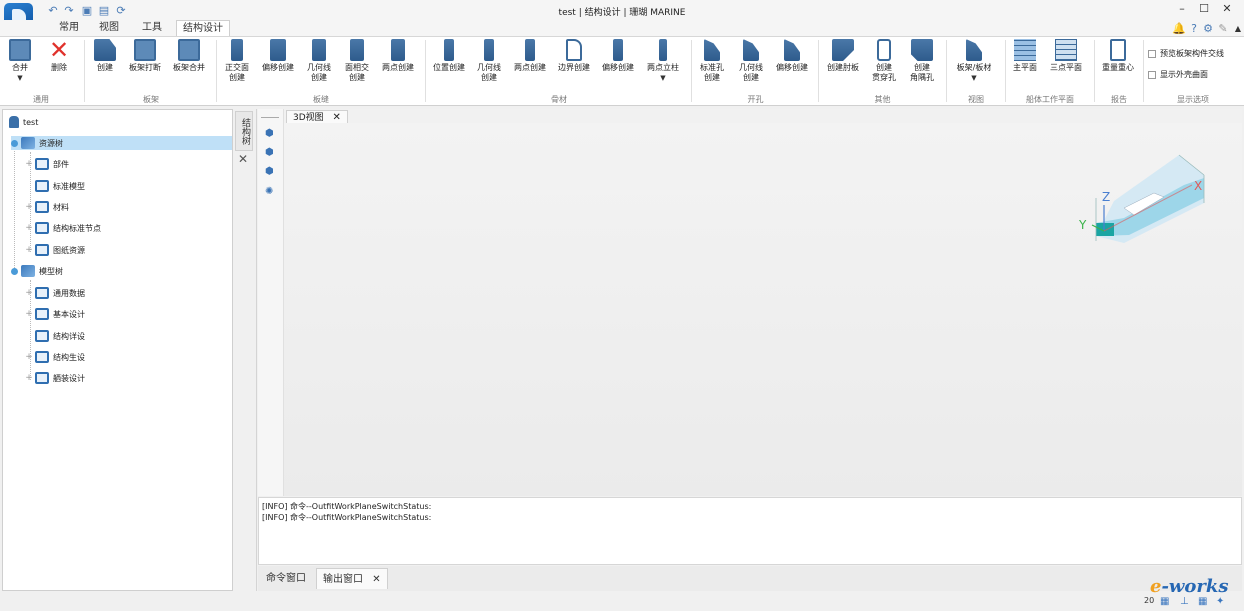 The width and height of the screenshot is (1244, 611). Describe the element at coordinates (1118, 56) in the screenshot. I see `weight-center-button: 重量重心` at that location.